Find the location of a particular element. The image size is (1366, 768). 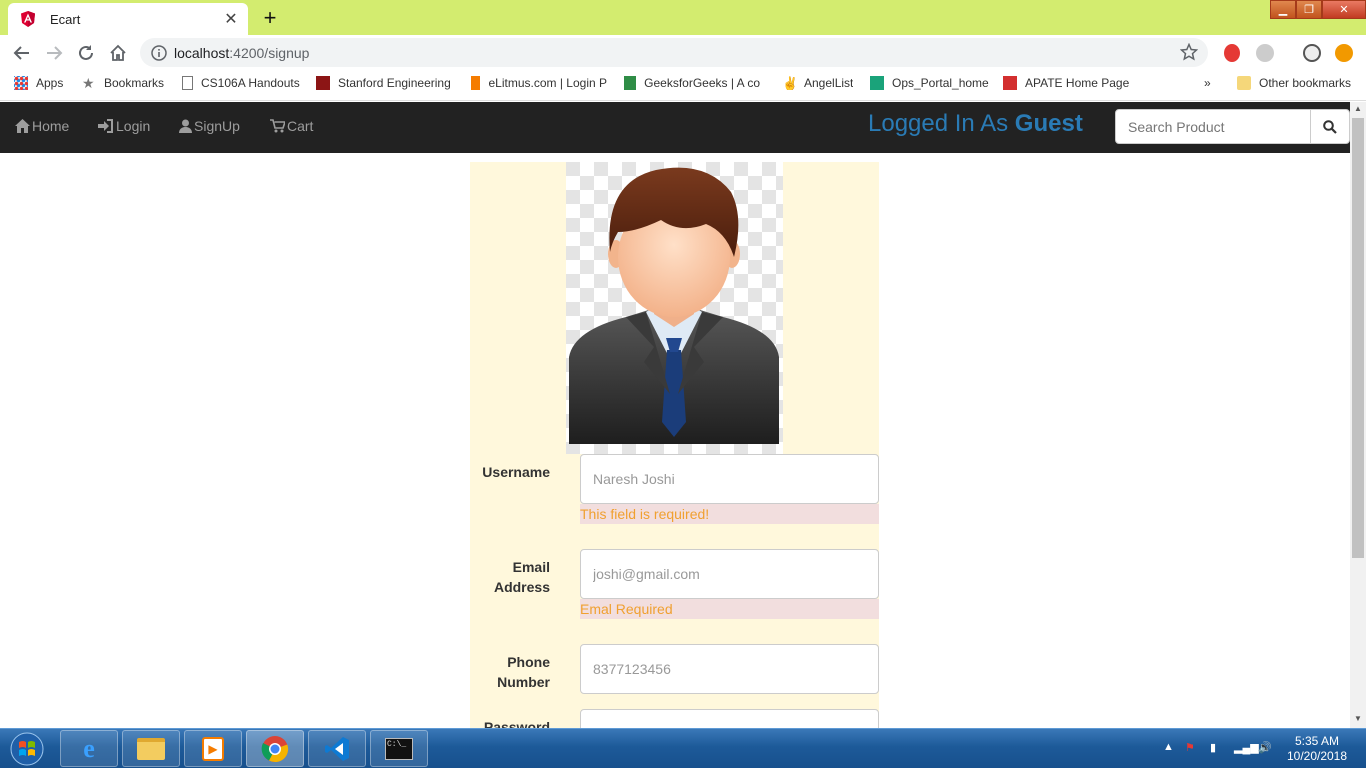

scroll-down-icon: ▼ is located at coordinates (1358, 718).